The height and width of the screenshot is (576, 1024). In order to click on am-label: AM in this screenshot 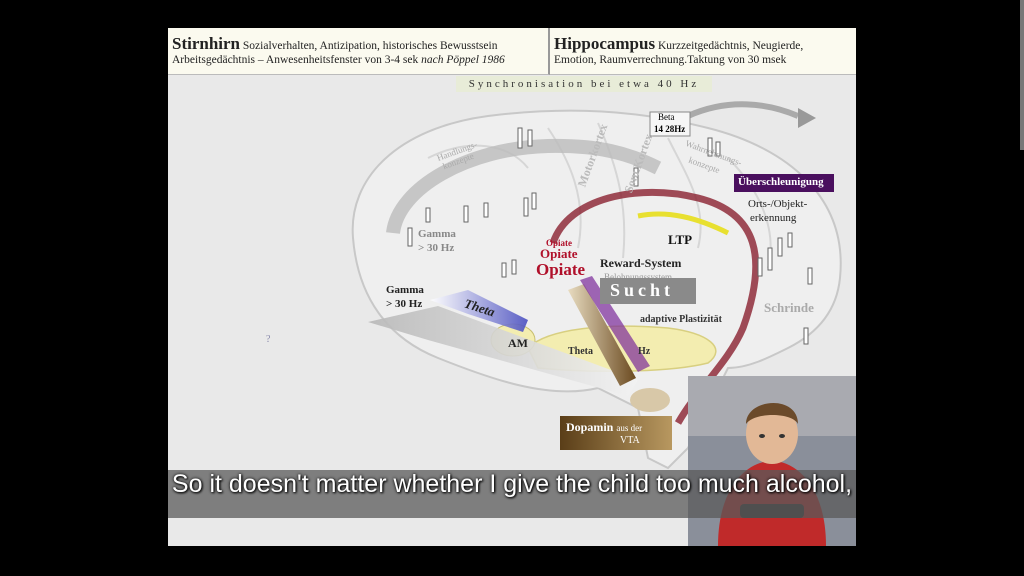, I will do `click(518, 343)`.